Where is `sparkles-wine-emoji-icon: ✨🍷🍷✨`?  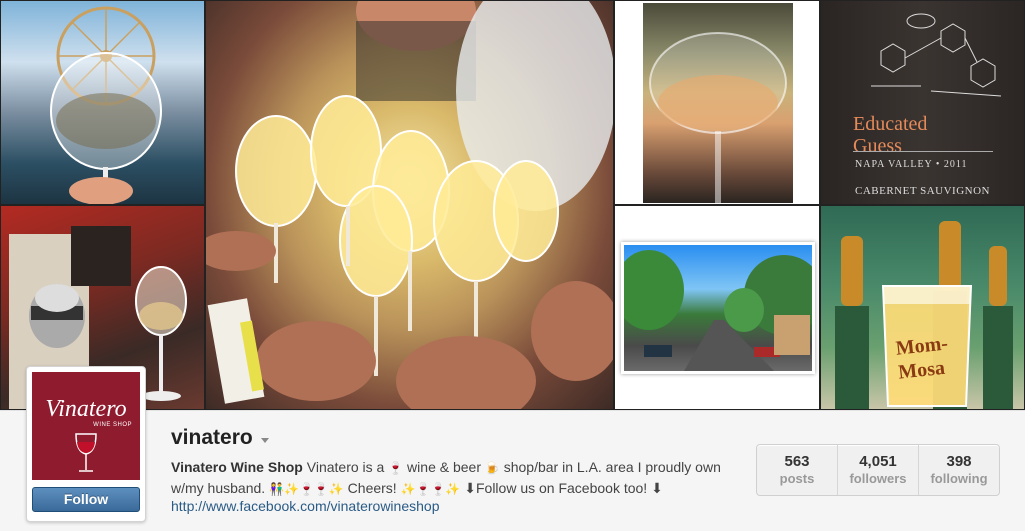
sparkles-wine-emoji-icon: ✨🍷🍷✨ is located at coordinates (314, 489).